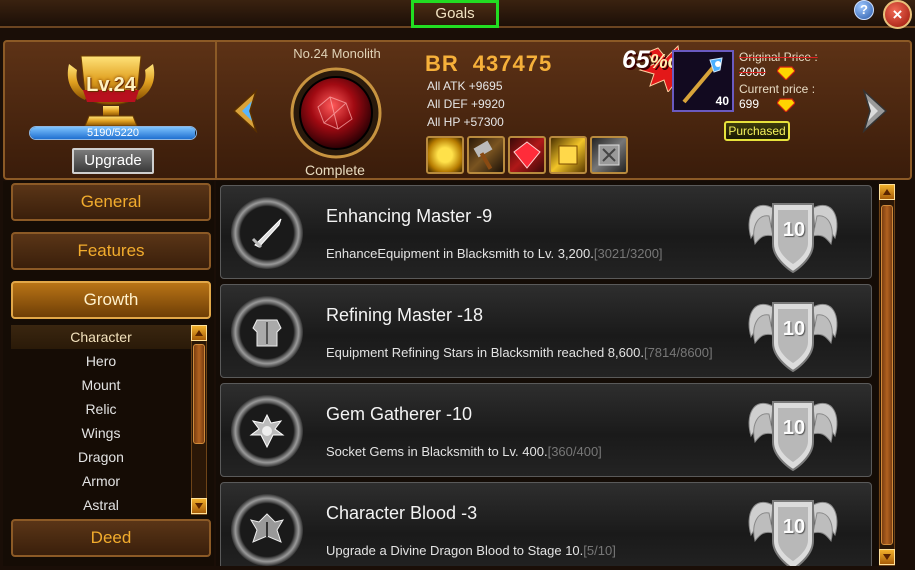  What do you see at coordinates (599, 550) in the screenshot?
I see `goal-progress: [5/10]` at bounding box center [599, 550].